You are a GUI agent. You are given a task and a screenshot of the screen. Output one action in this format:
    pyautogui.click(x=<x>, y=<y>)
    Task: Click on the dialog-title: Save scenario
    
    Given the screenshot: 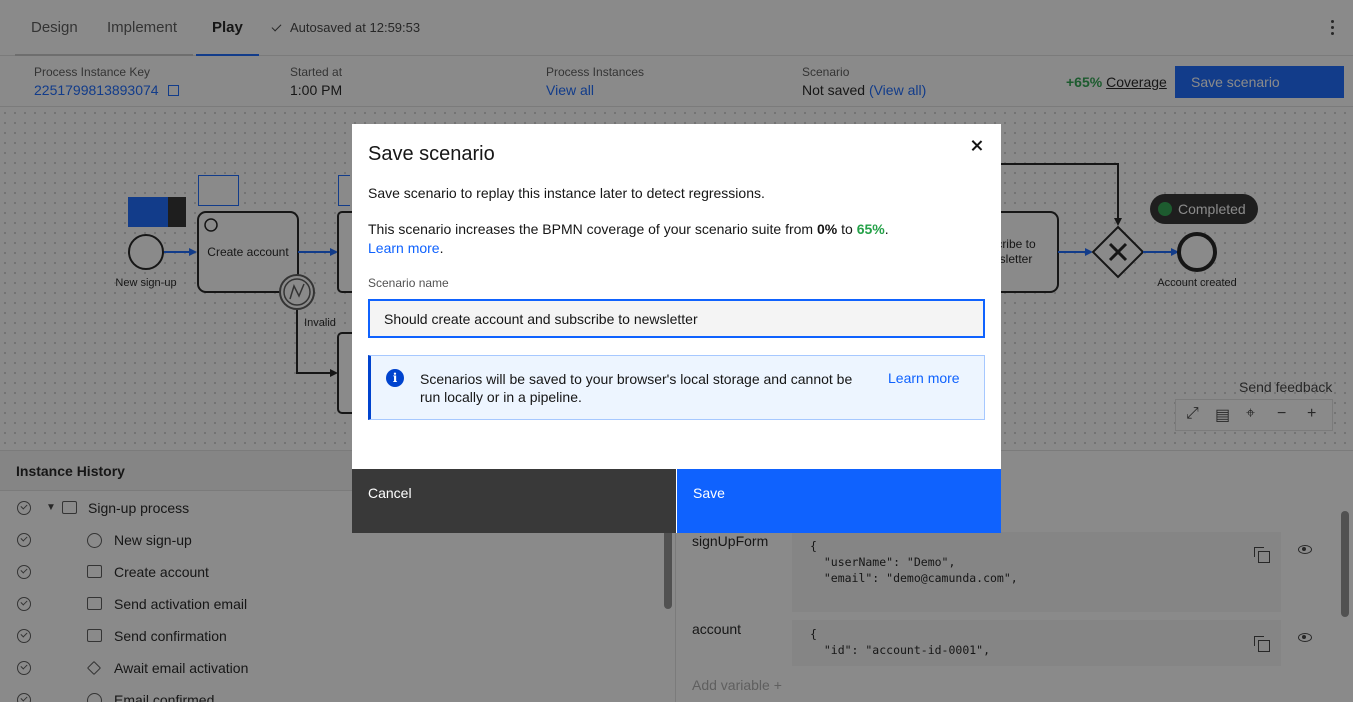 What is the action you would take?
    pyautogui.click(x=431, y=154)
    